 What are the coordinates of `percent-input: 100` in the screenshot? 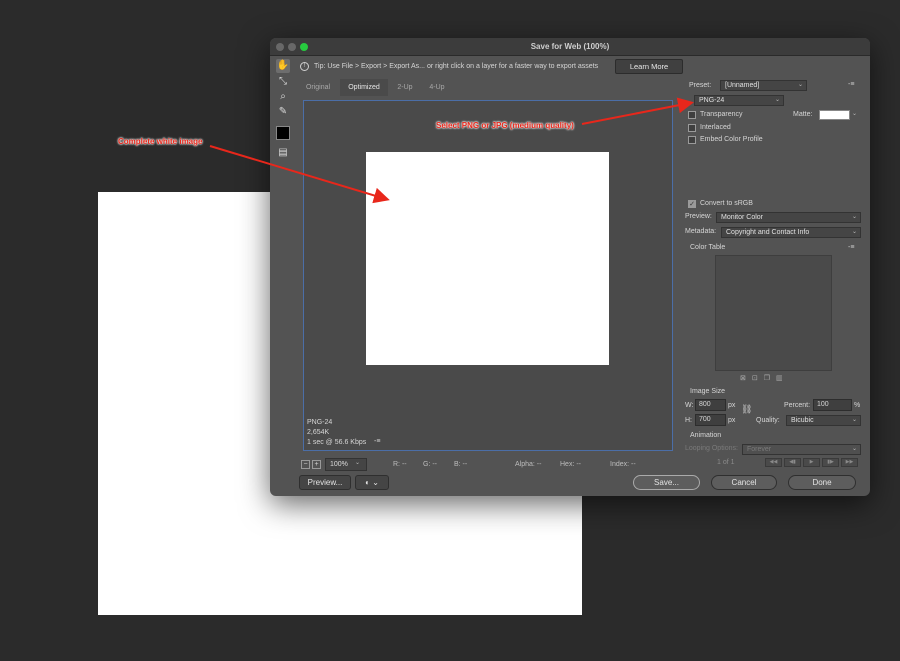 It's located at (832, 405).